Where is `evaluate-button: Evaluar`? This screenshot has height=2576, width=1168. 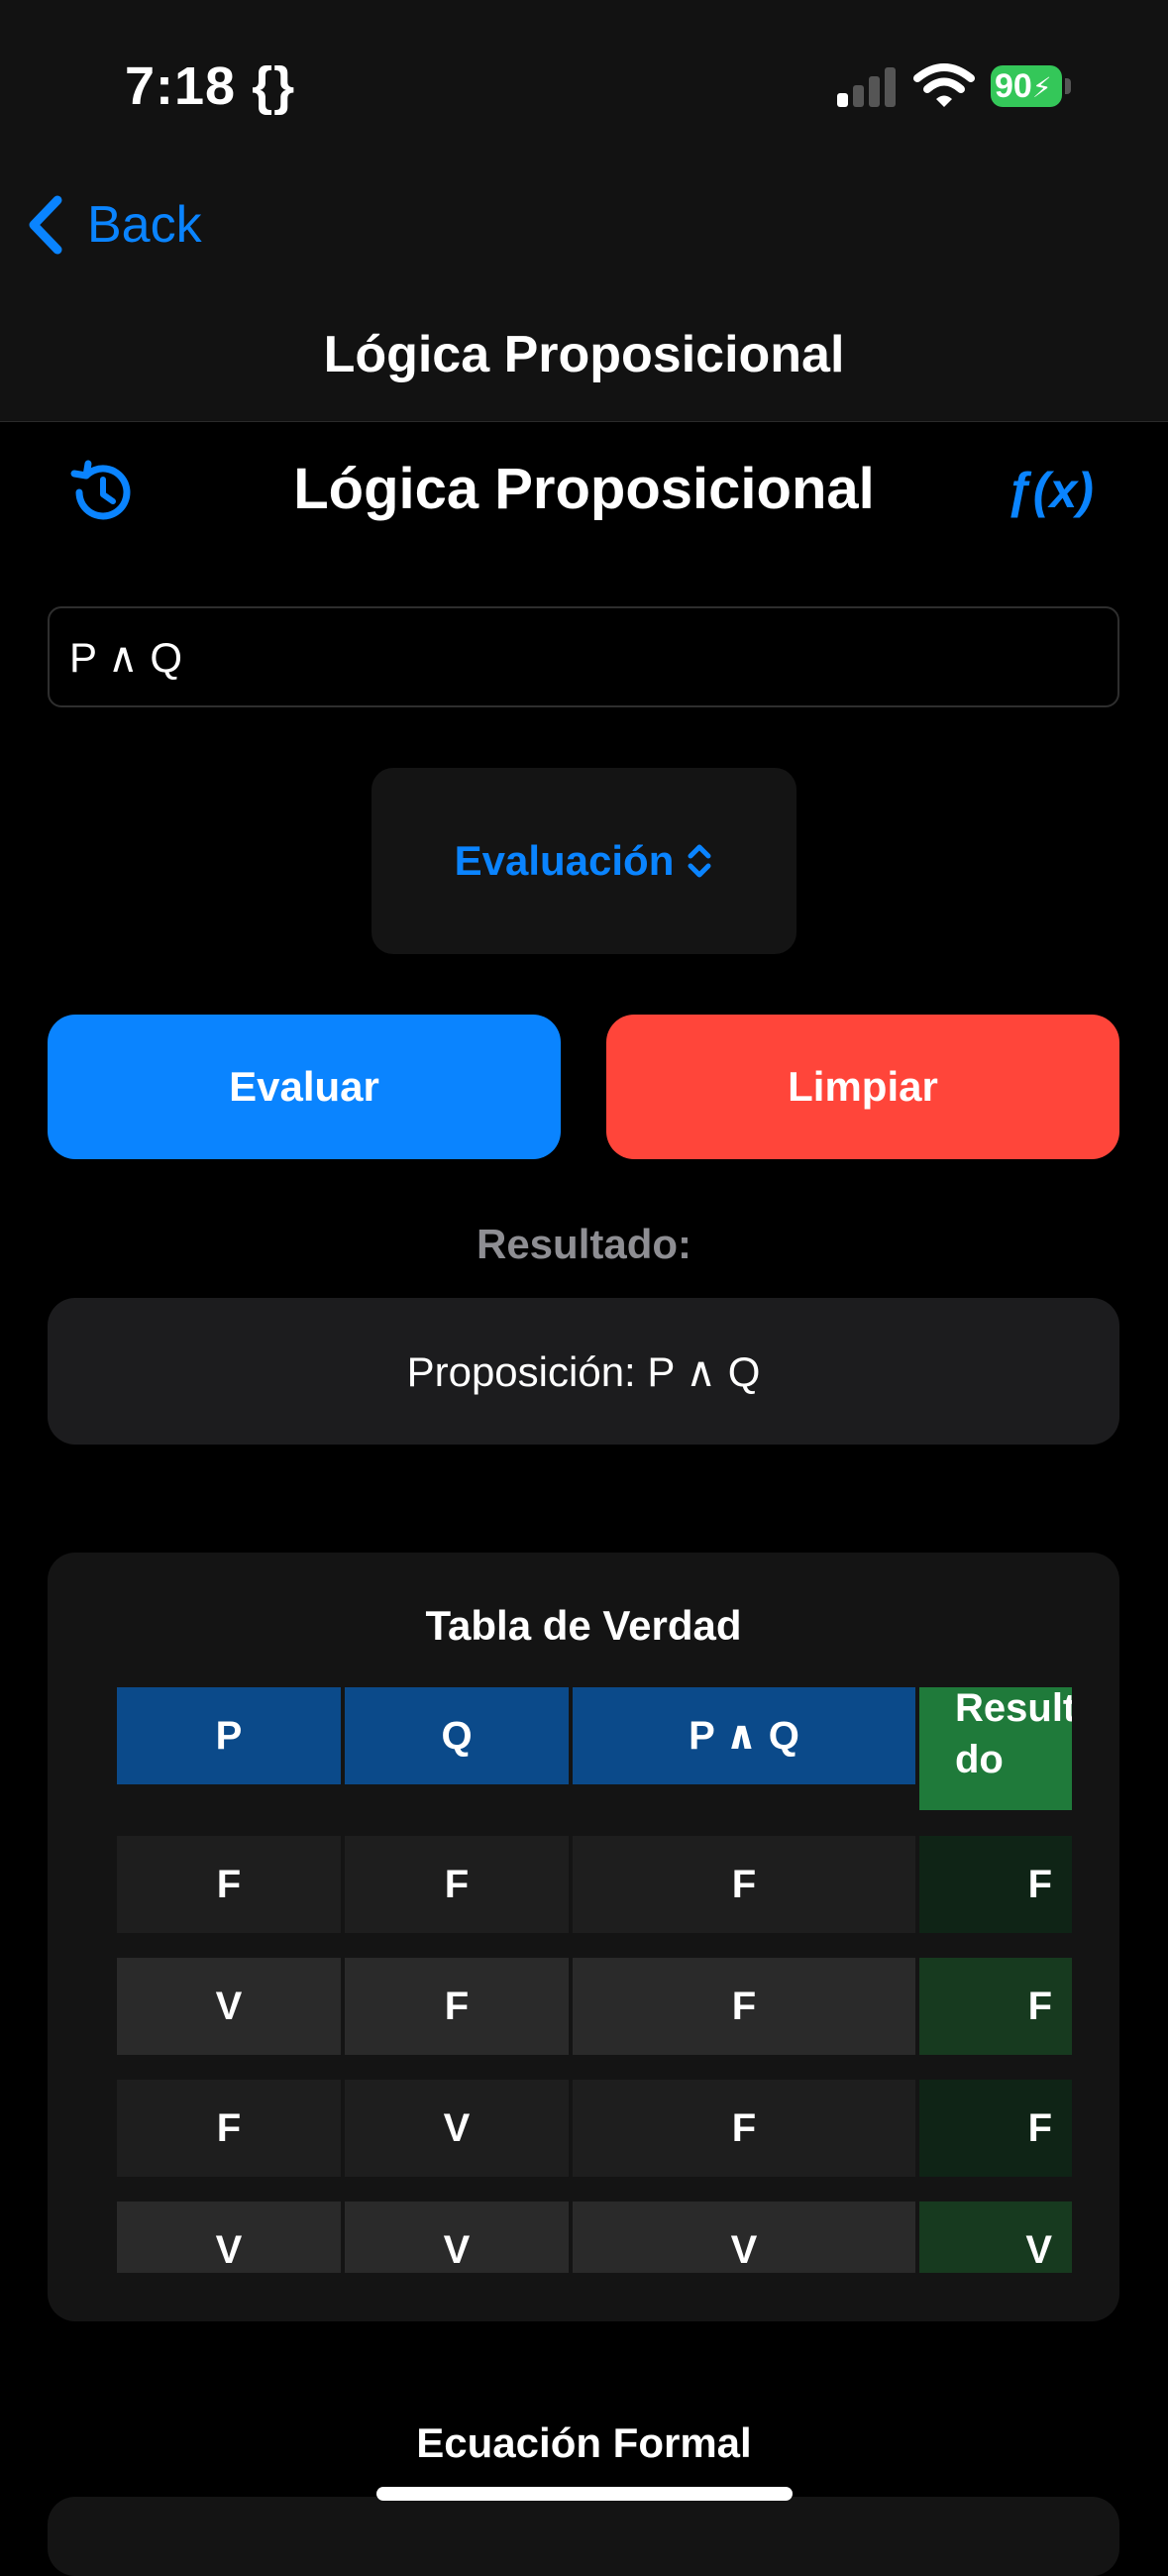 evaluate-button: Evaluar is located at coordinates (304, 1087).